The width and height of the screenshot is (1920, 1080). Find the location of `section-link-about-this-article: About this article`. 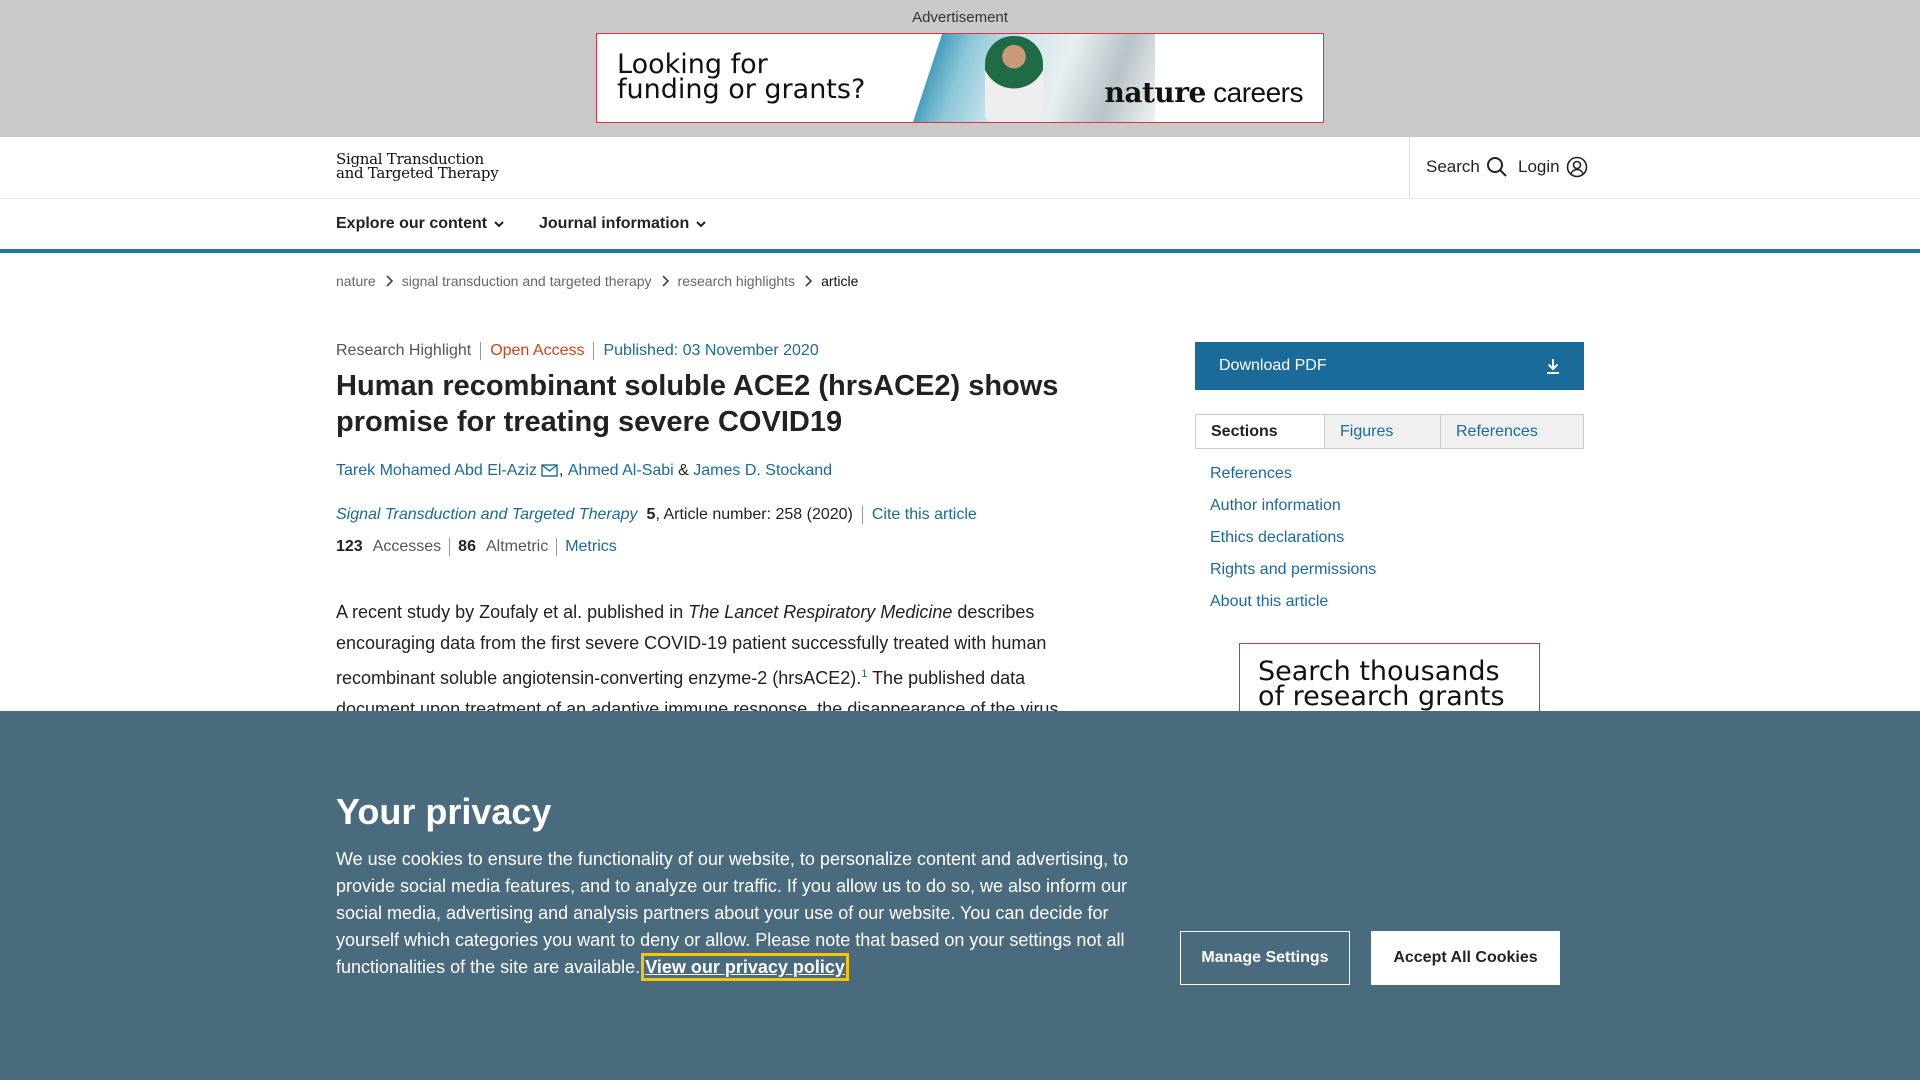

section-link-about-this-article: About this article is located at coordinates (1293, 607).